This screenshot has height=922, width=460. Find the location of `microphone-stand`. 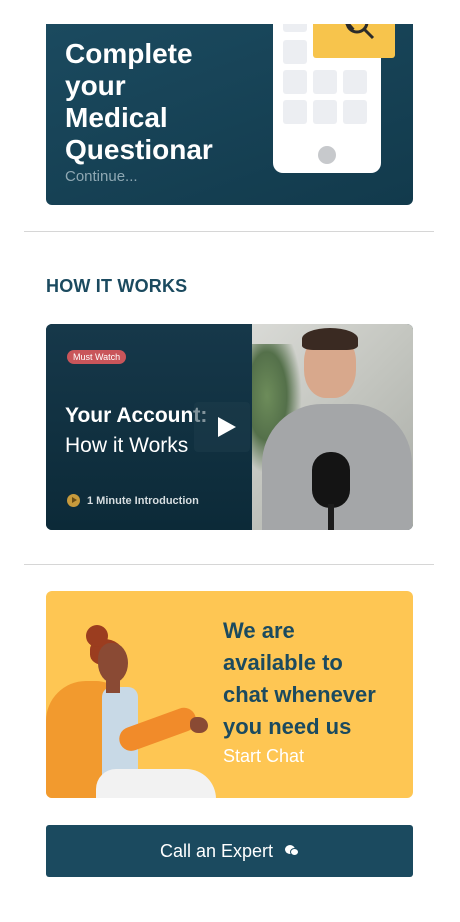

microphone-stand is located at coordinates (331, 517).